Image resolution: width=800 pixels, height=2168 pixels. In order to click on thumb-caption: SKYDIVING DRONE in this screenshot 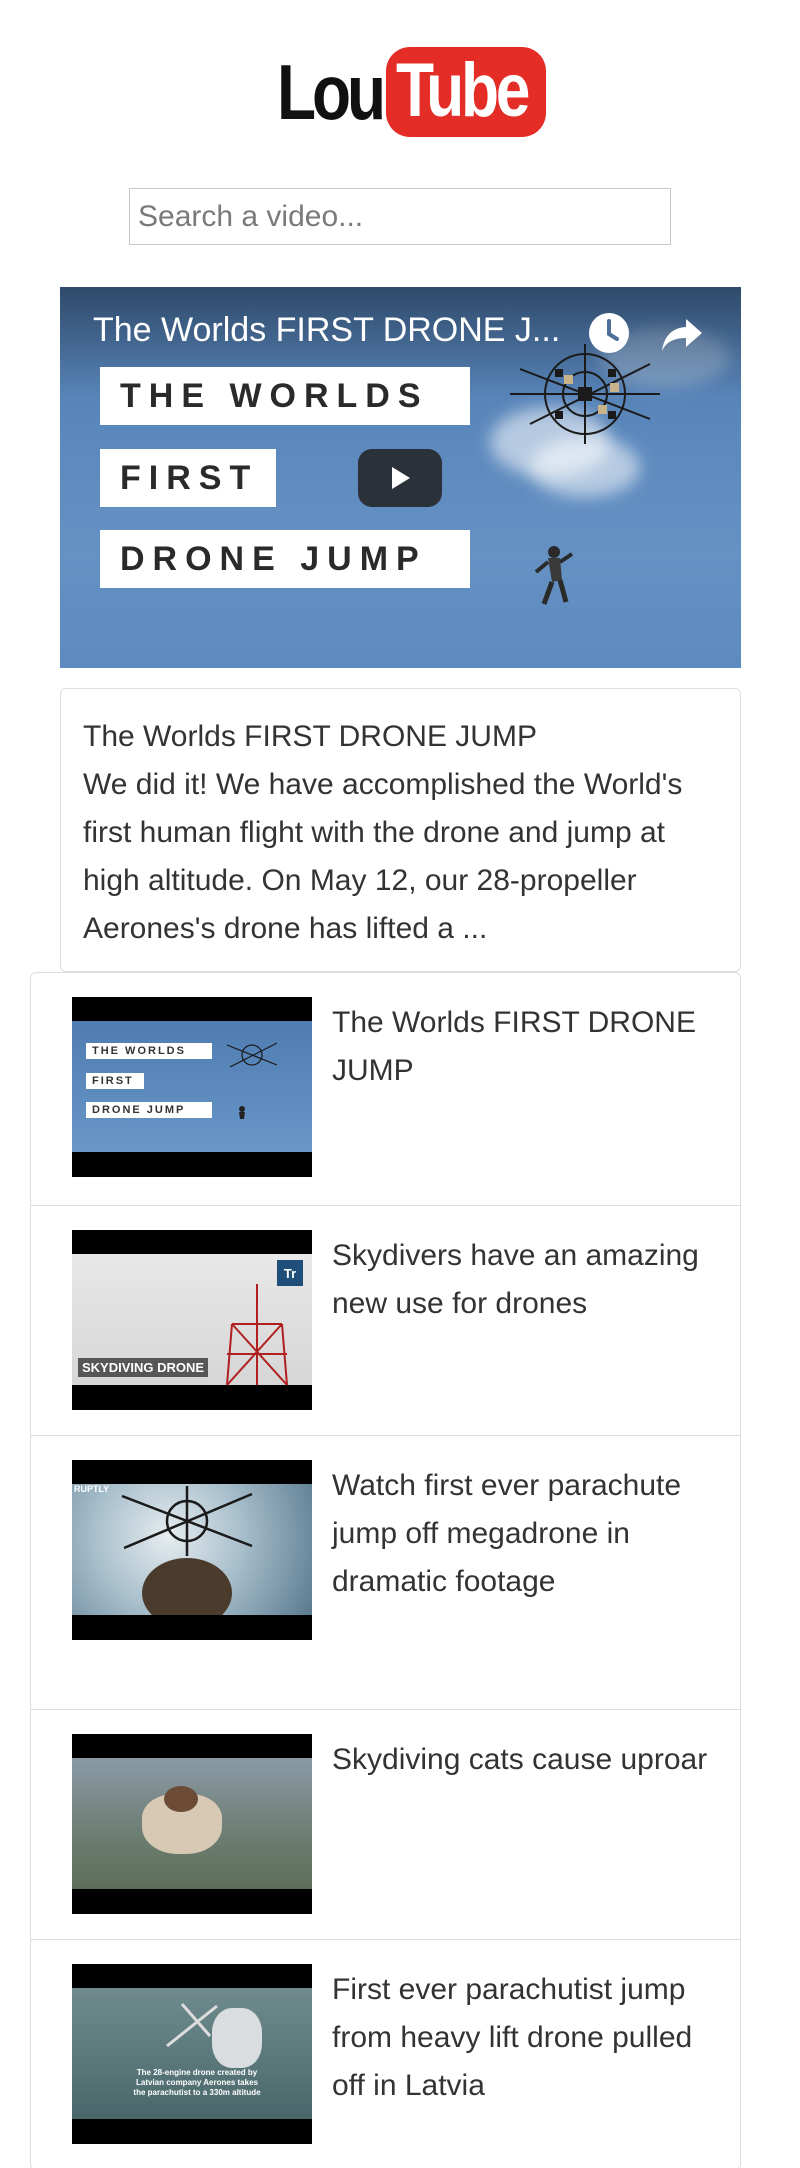, I will do `click(143, 1367)`.